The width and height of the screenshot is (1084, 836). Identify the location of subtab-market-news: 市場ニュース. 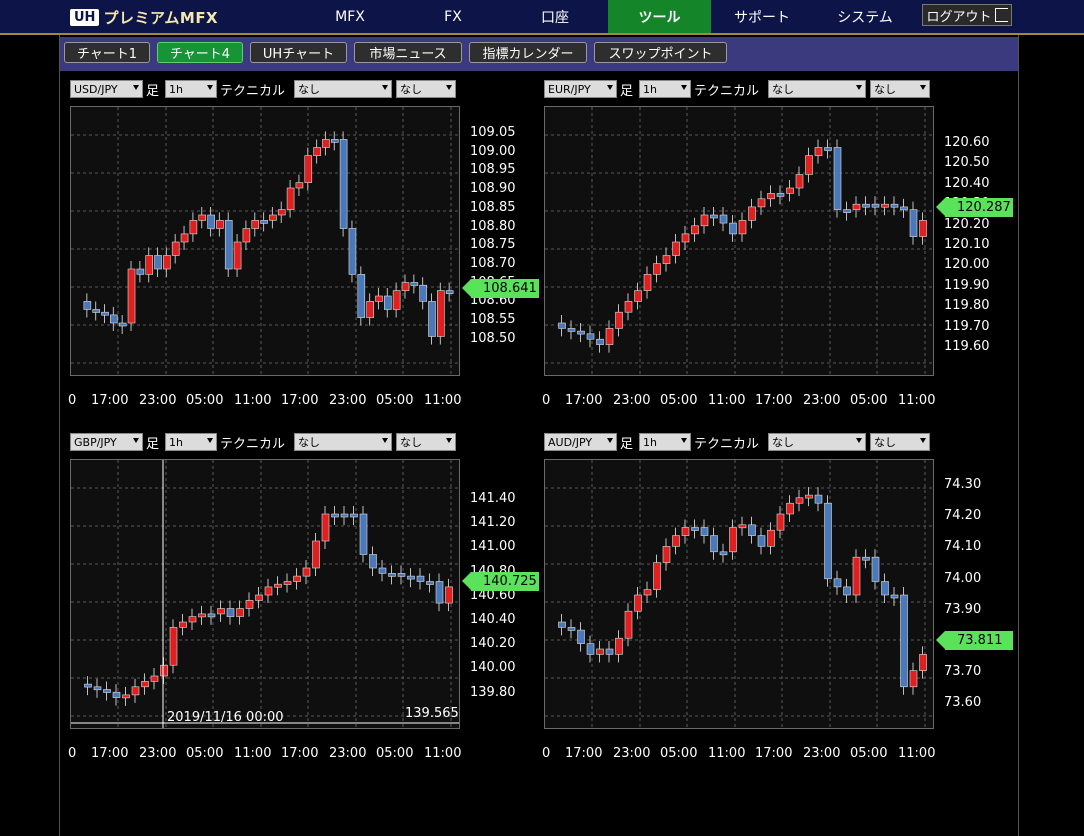
(408, 52).